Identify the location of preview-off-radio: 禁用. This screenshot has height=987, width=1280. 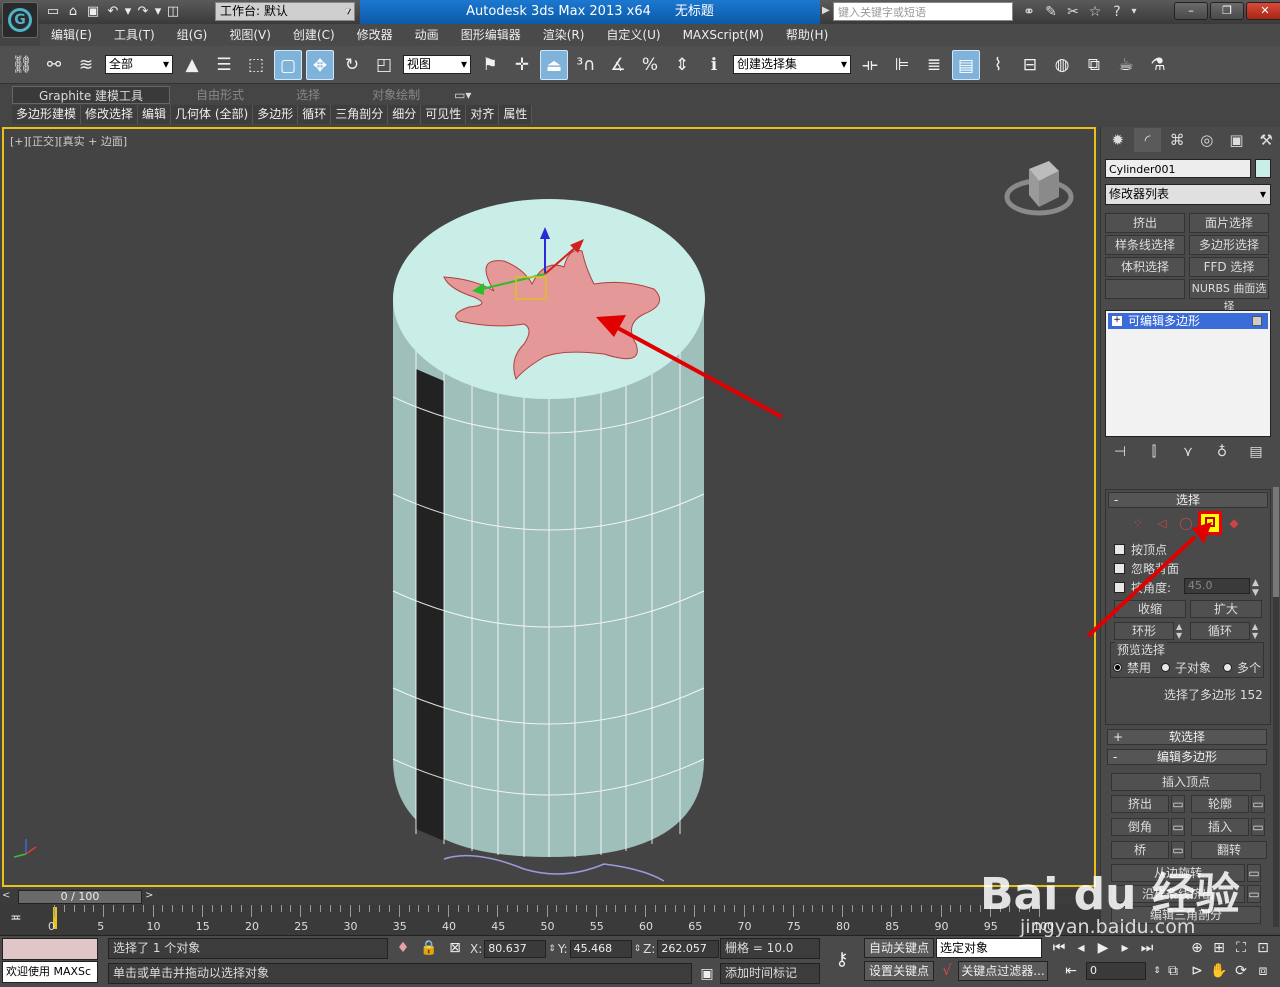
(1132, 667).